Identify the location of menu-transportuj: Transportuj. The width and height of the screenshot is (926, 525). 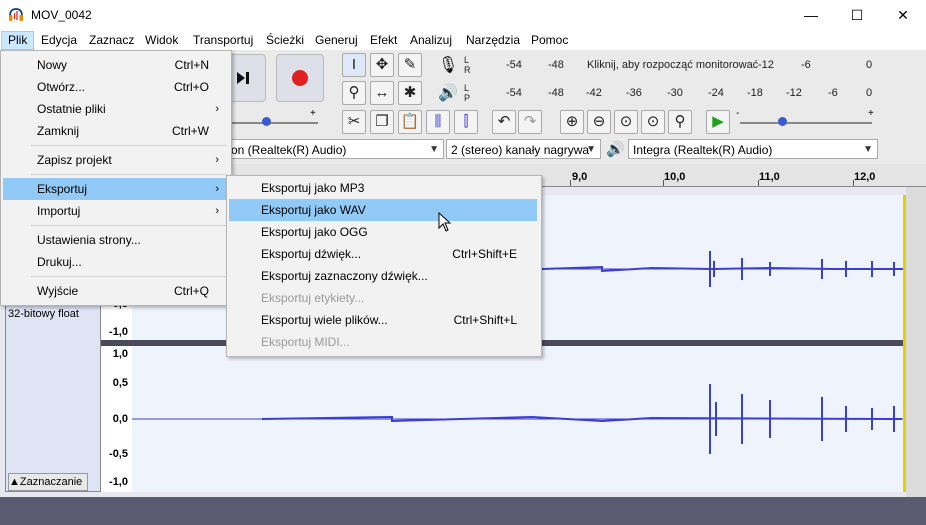
(223, 40).